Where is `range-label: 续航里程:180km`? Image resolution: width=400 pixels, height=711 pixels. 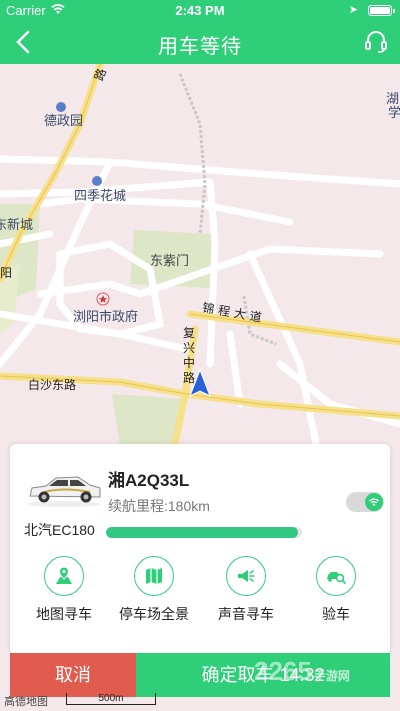
range-label: 续航里程:180km is located at coordinates (159, 506).